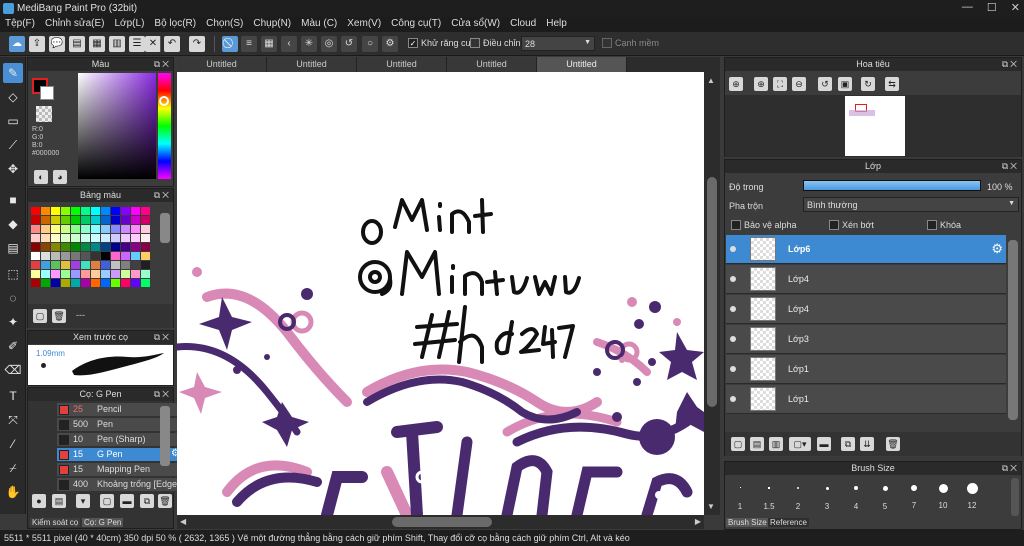 The width and height of the screenshot is (1024, 546). Describe the element at coordinates (845, 84) in the screenshot. I see `fit-window-icon: ▣` at that location.